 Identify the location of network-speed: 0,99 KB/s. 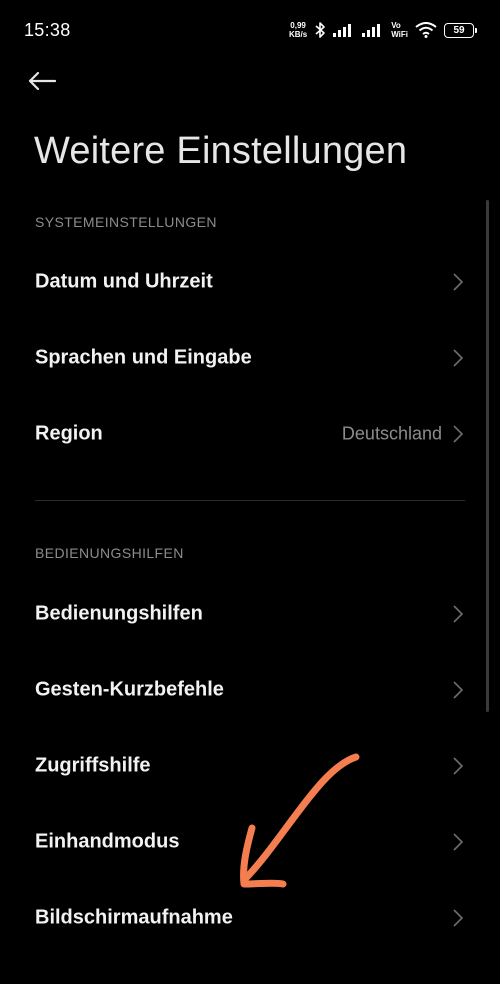
(298, 30).